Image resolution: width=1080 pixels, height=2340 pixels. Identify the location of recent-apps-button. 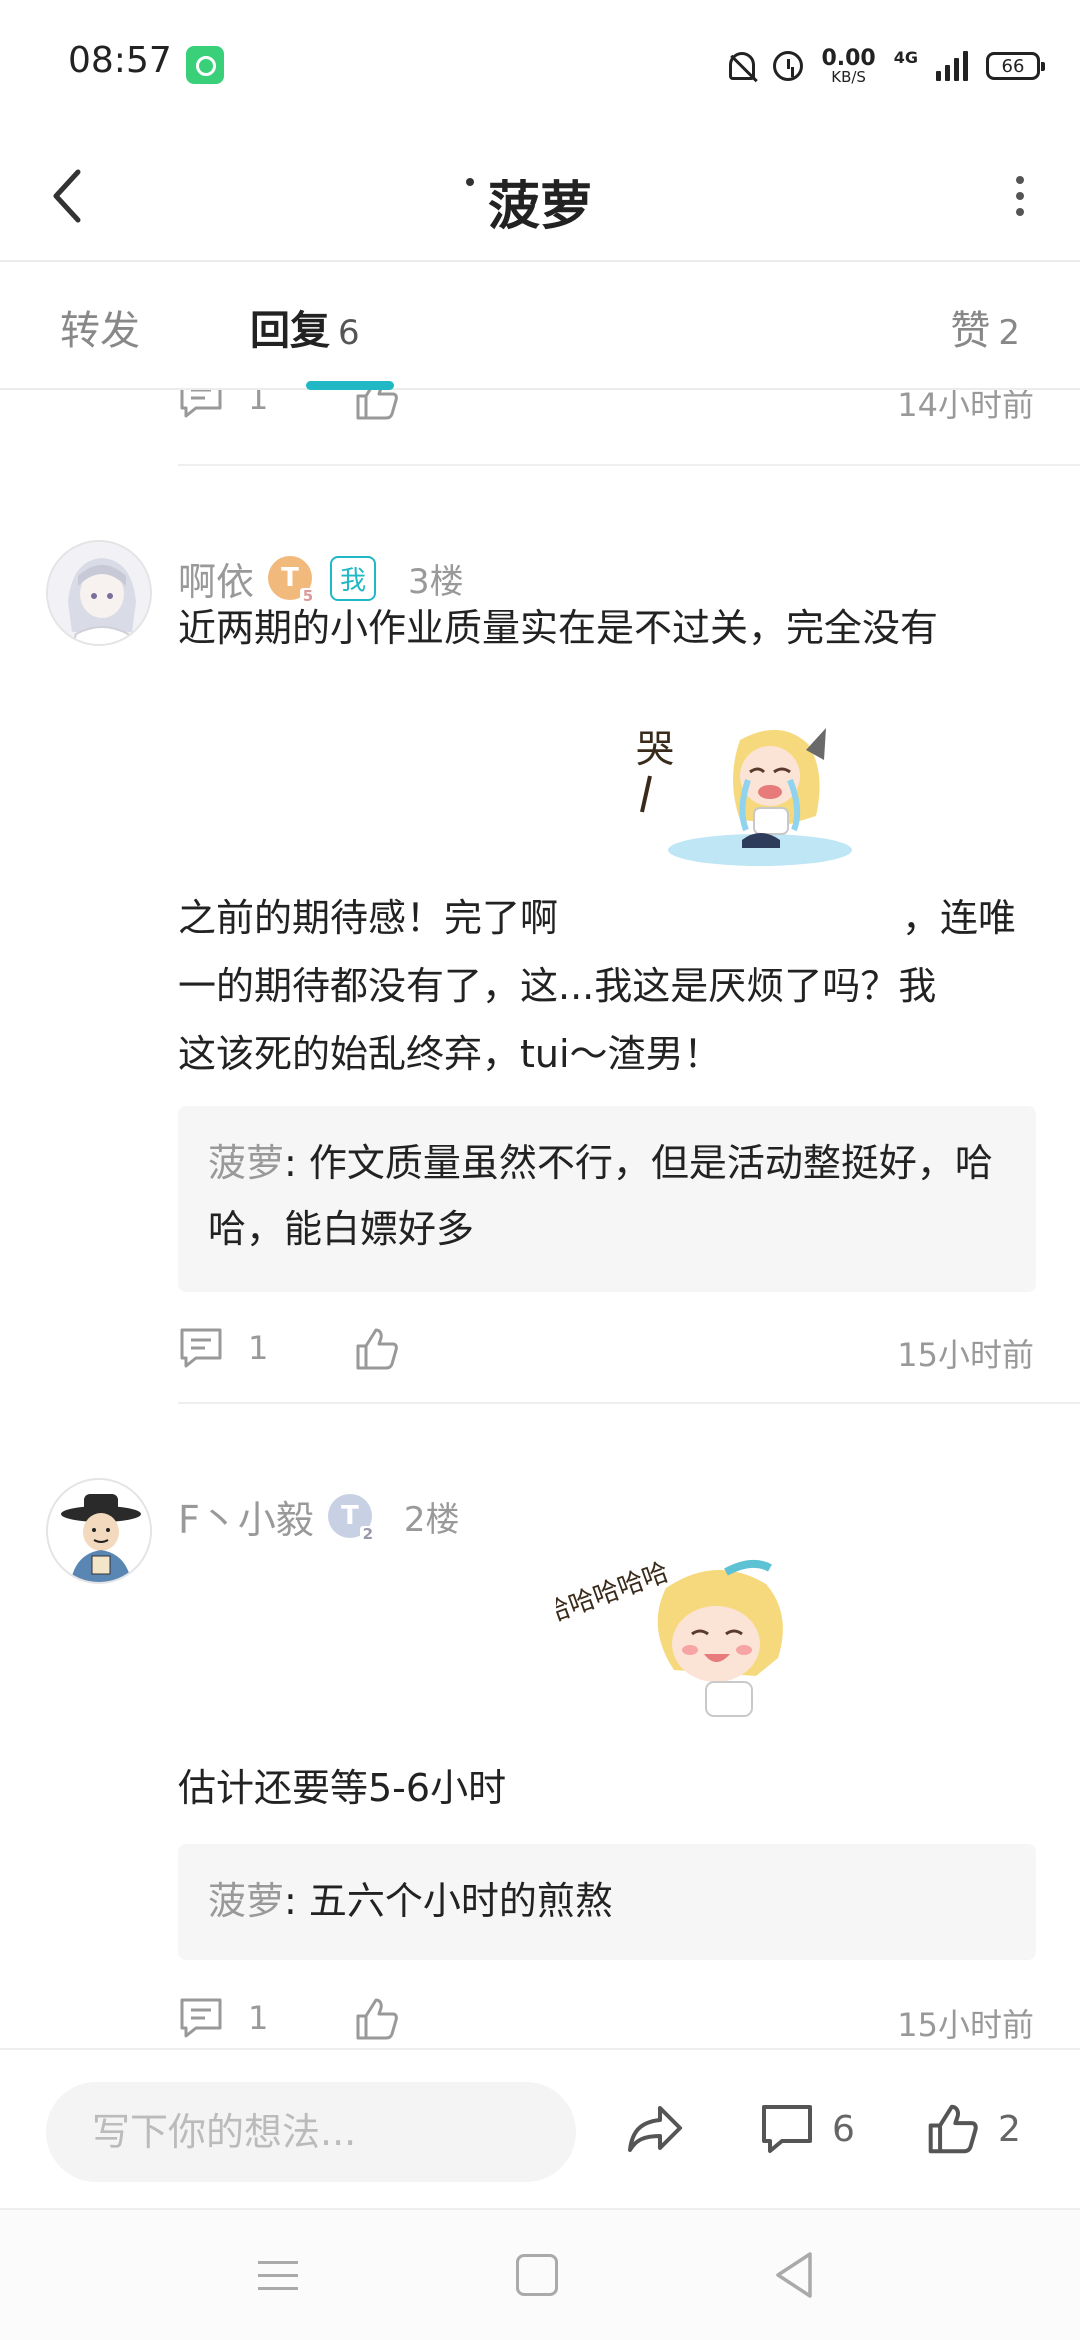
(283, 2275).